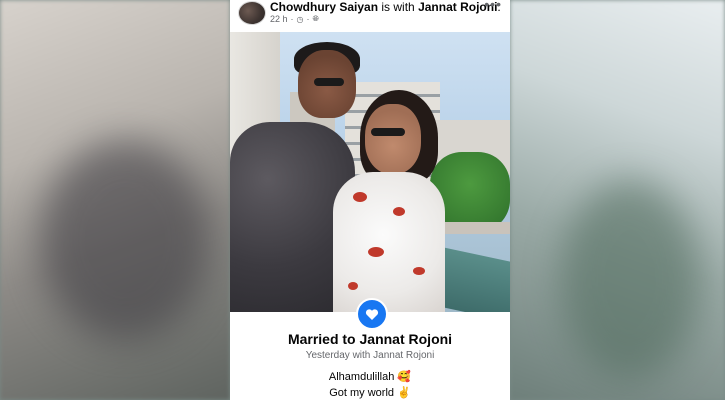  I want to click on post-caption: Alhamdulillah 🥰 Got my world ✌, so click(370, 384).